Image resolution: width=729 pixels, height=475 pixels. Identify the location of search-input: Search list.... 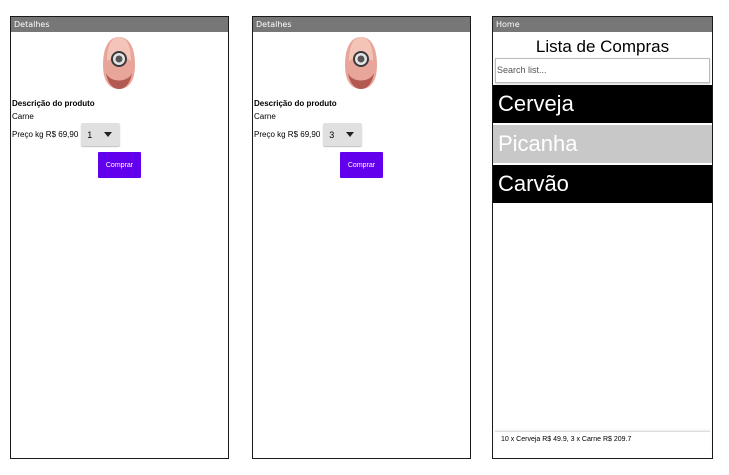
(602, 70).